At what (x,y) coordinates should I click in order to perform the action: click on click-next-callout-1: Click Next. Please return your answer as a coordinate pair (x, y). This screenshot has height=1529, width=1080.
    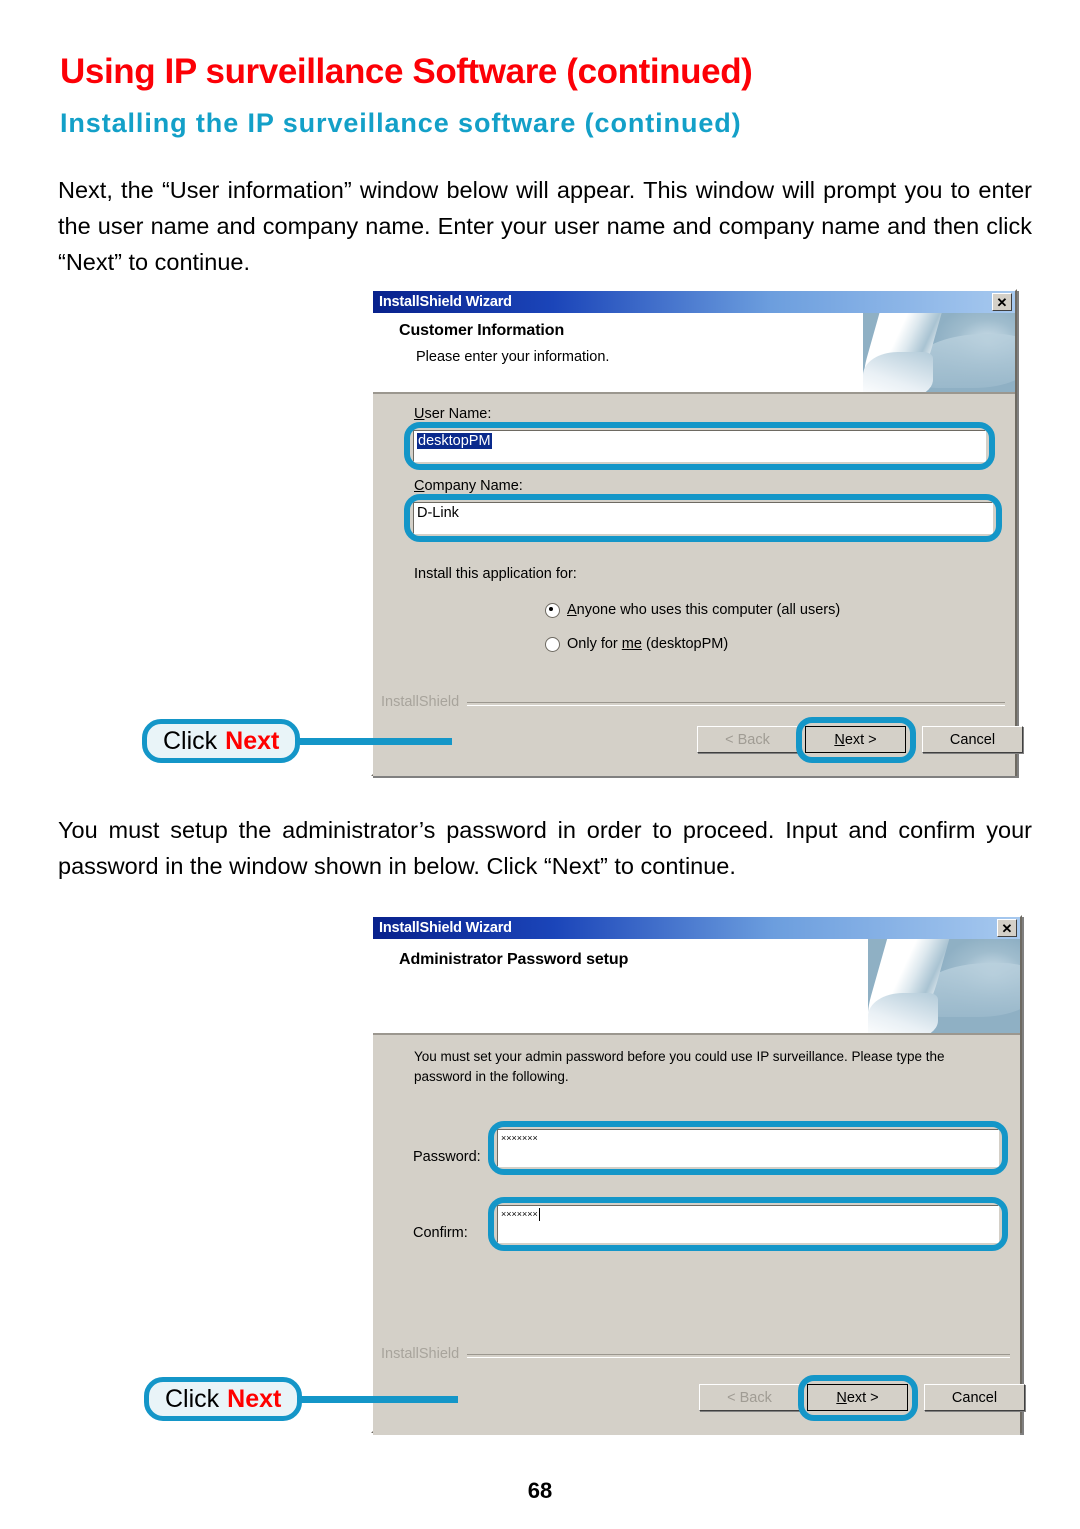
    Looking at the image, I should click on (221, 741).